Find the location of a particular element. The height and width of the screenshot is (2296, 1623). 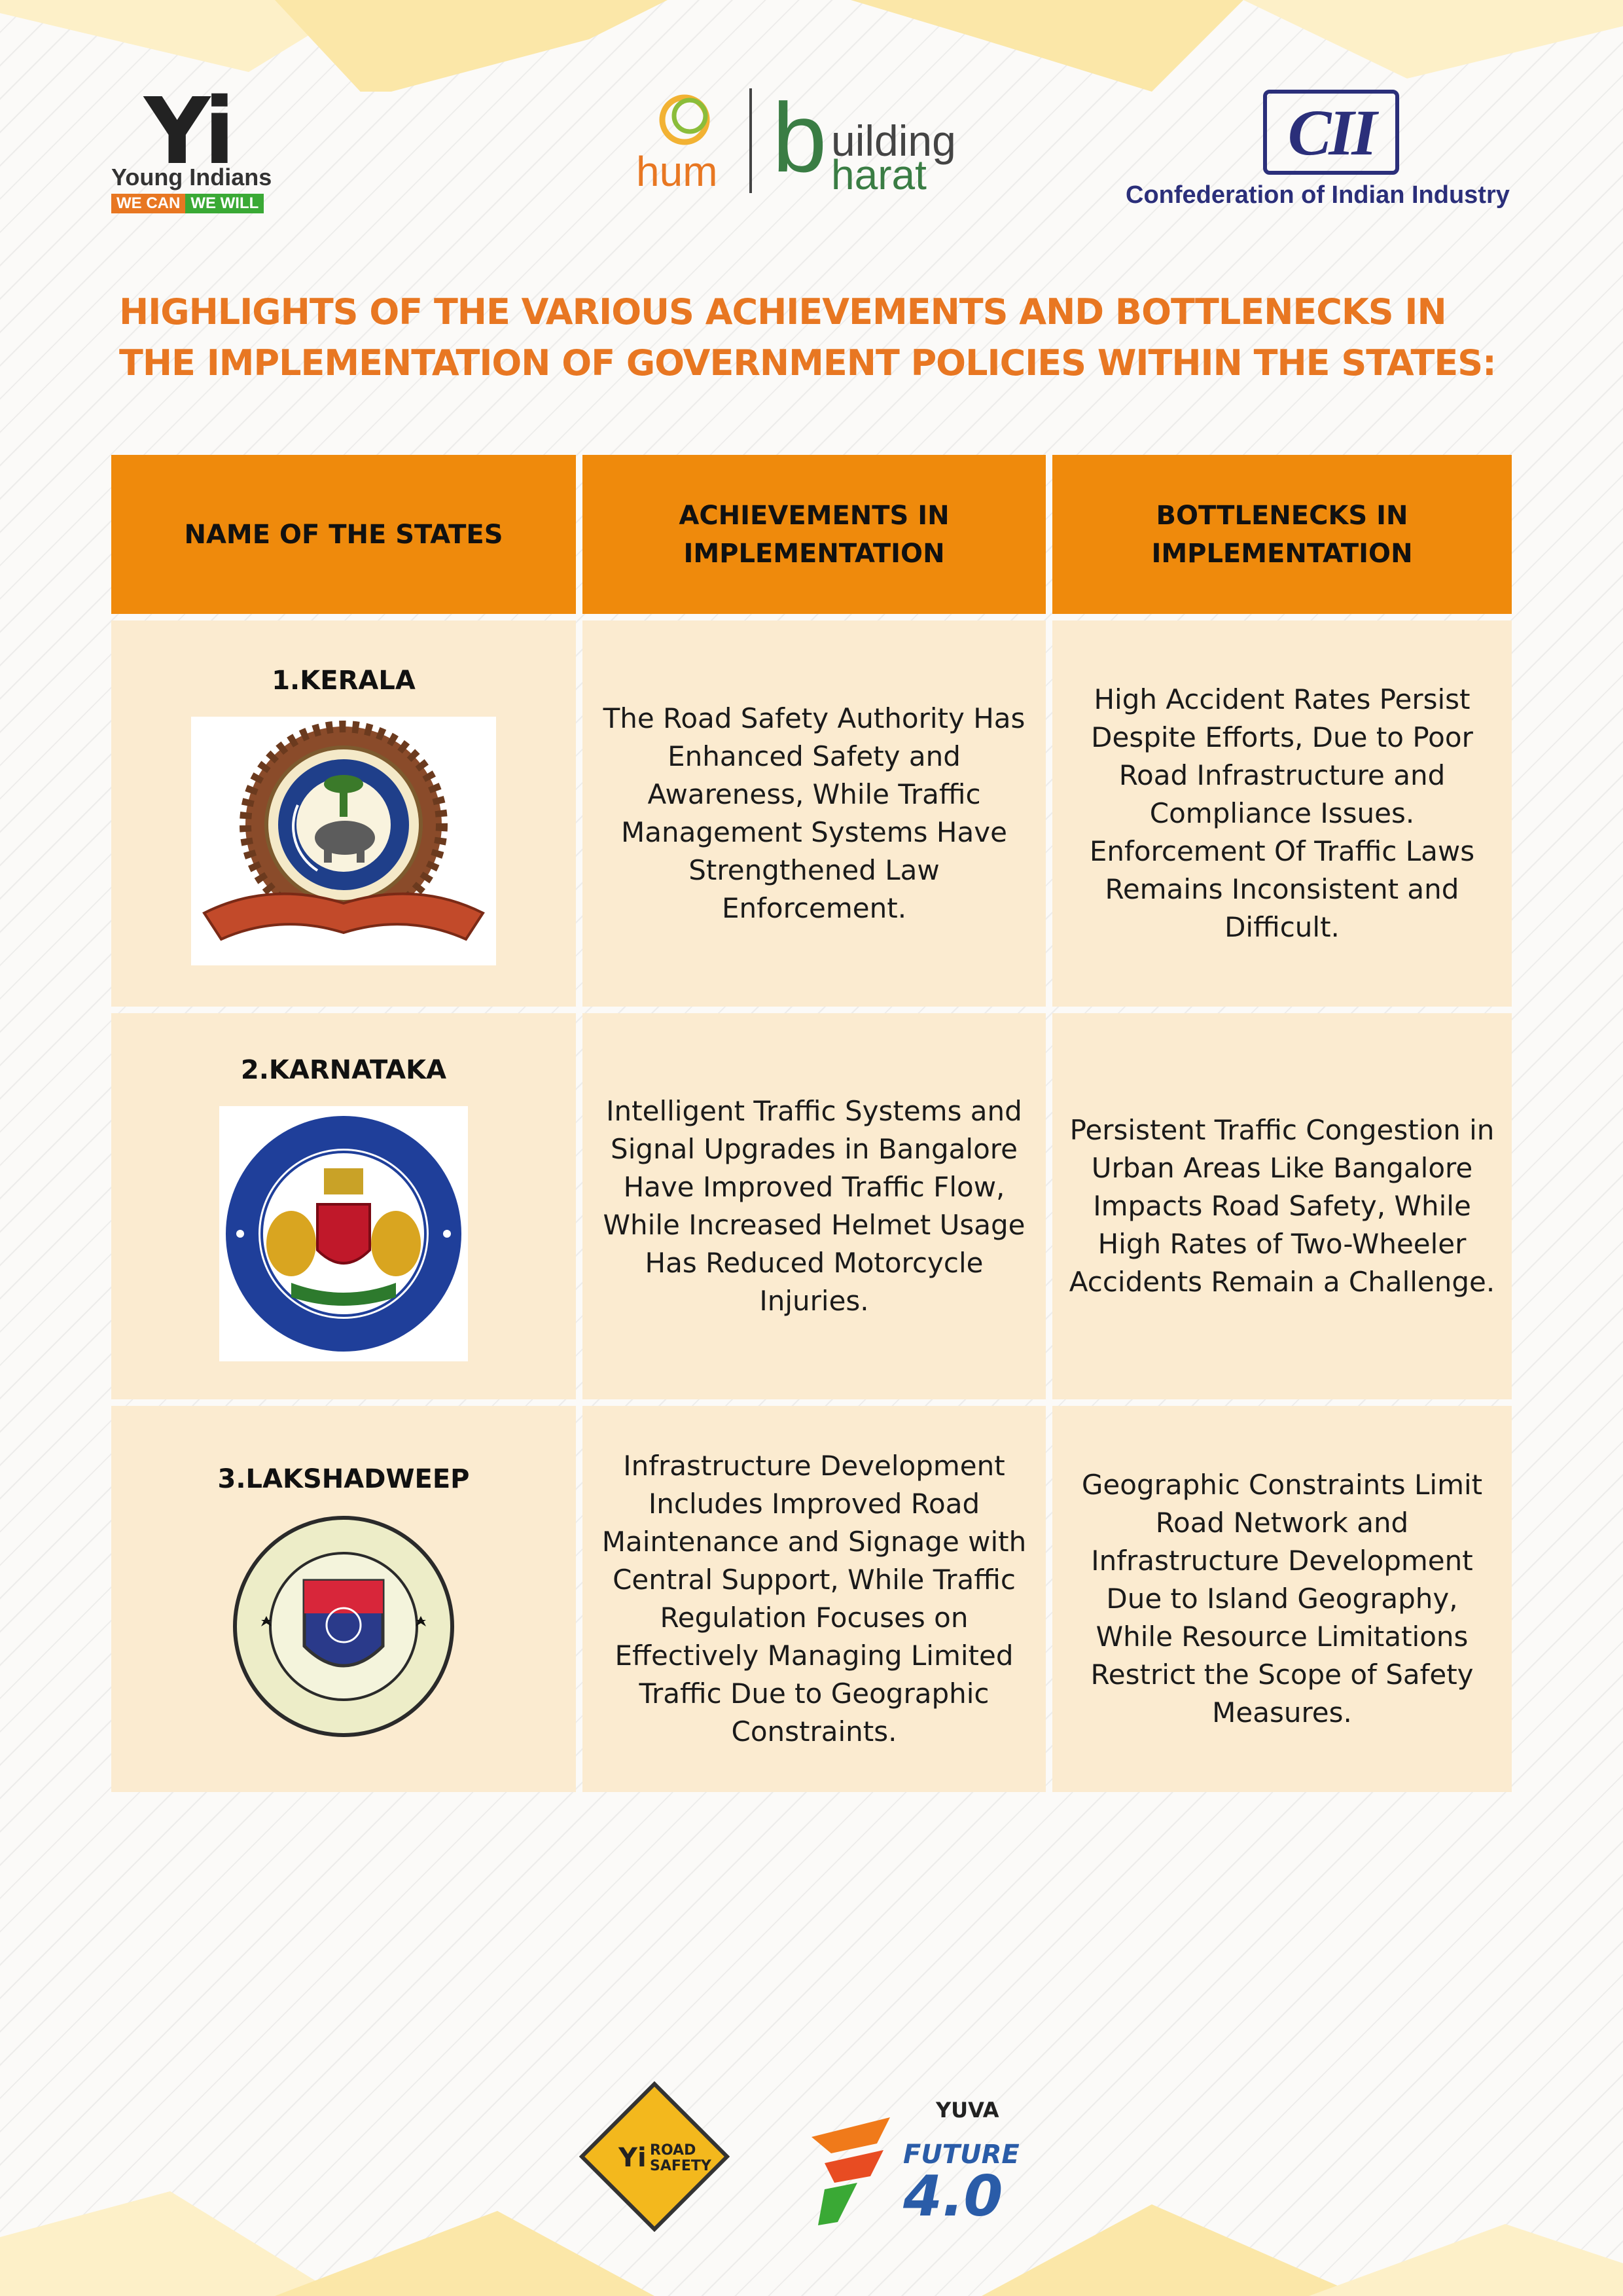

state-name: 2.KARNATAKA is located at coordinates (344, 1070).